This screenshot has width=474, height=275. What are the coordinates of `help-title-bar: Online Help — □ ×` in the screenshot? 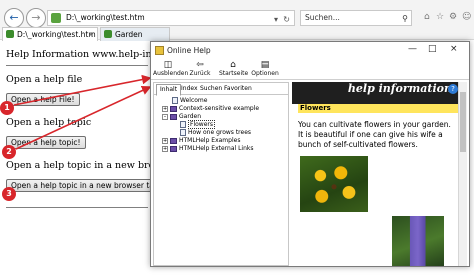 It's located at (310, 51).